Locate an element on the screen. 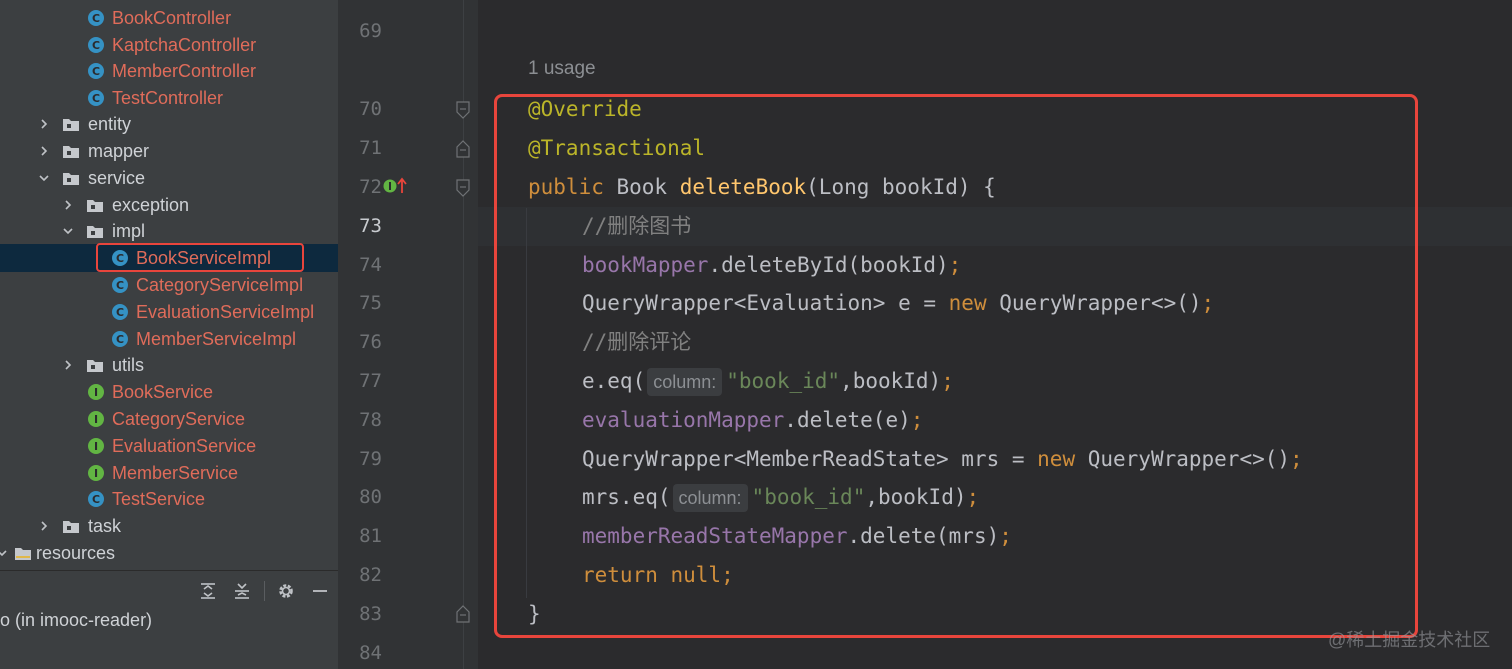  tree-item-exception: exception is located at coordinates (137, 205).